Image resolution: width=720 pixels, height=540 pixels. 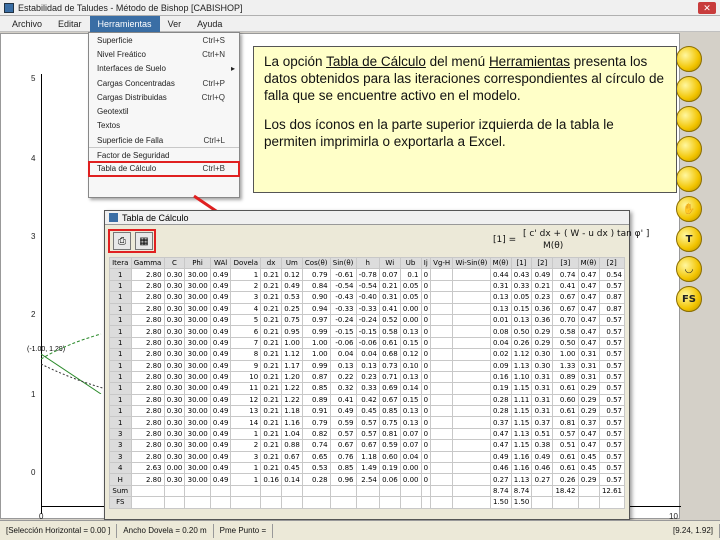 I want to click on column-header: Dovela, so click(x=246, y=263).